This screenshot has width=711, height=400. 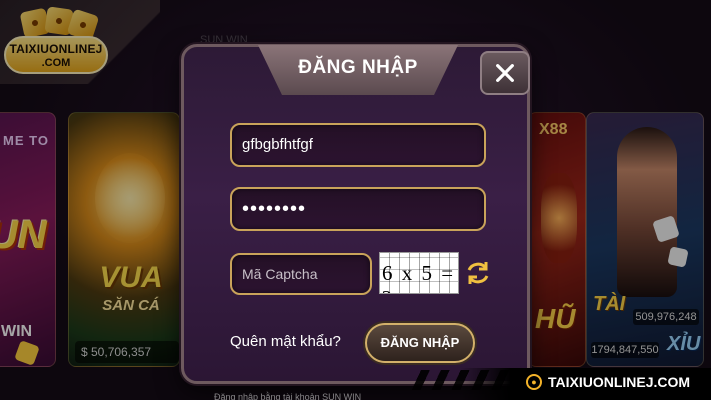 I want to click on captcha-text: 6 x 5 = ?, so click(x=419, y=277).